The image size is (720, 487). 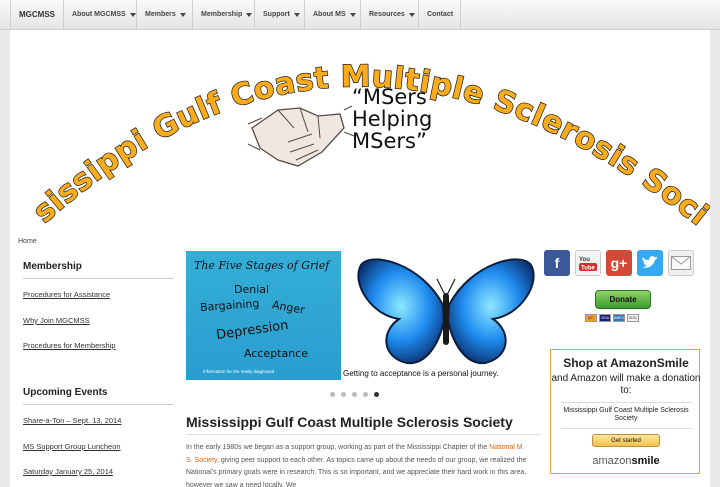 I want to click on banner-tagline: “MSers Helping MSers”, so click(x=392, y=119).